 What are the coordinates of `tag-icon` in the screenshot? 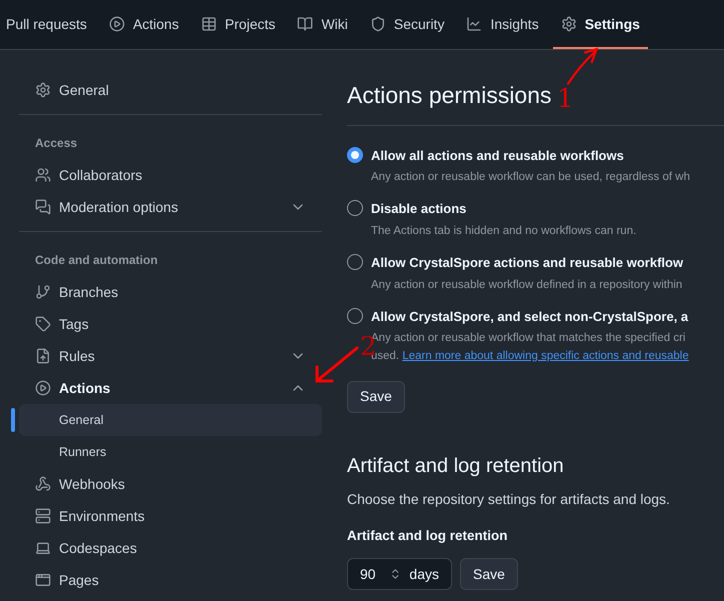 It's located at (43, 324).